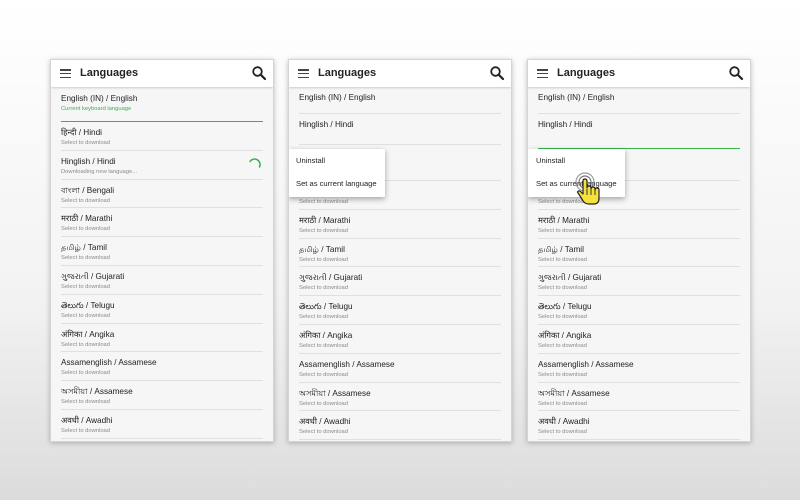 This screenshot has height=500, width=800. What do you see at coordinates (162, 194) in the screenshot?
I see `language-item-bengali: বাংলা / Bengali Select to download` at bounding box center [162, 194].